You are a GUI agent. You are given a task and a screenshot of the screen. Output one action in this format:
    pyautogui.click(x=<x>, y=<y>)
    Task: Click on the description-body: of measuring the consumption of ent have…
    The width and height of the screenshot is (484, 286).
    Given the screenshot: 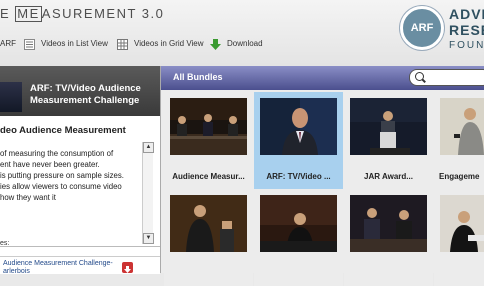 What is the action you would take?
    pyautogui.click(x=70, y=175)
    